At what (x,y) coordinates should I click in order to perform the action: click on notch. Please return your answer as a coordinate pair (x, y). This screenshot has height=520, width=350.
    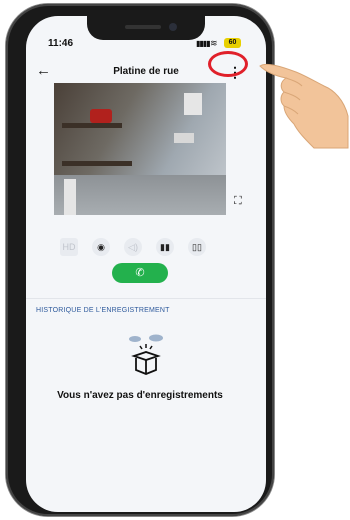
    Looking at the image, I should click on (146, 28).